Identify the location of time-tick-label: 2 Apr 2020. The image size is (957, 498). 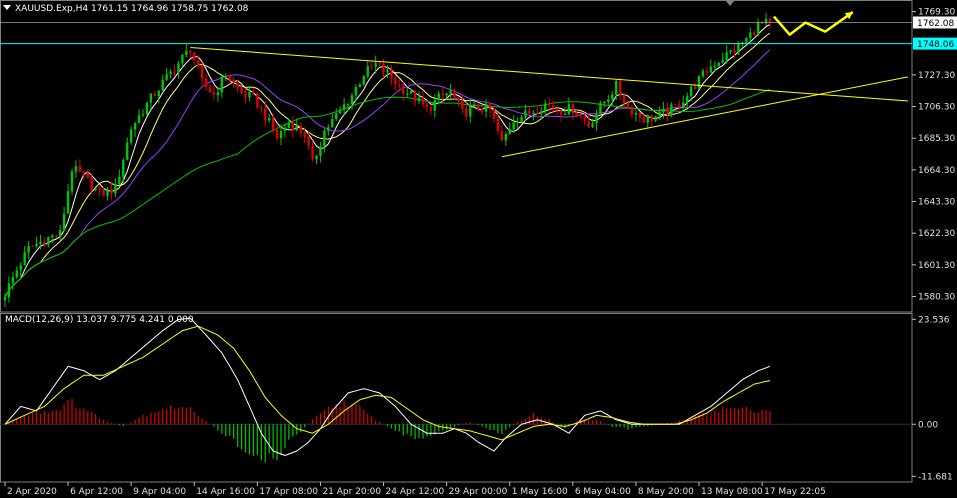
(32, 492).